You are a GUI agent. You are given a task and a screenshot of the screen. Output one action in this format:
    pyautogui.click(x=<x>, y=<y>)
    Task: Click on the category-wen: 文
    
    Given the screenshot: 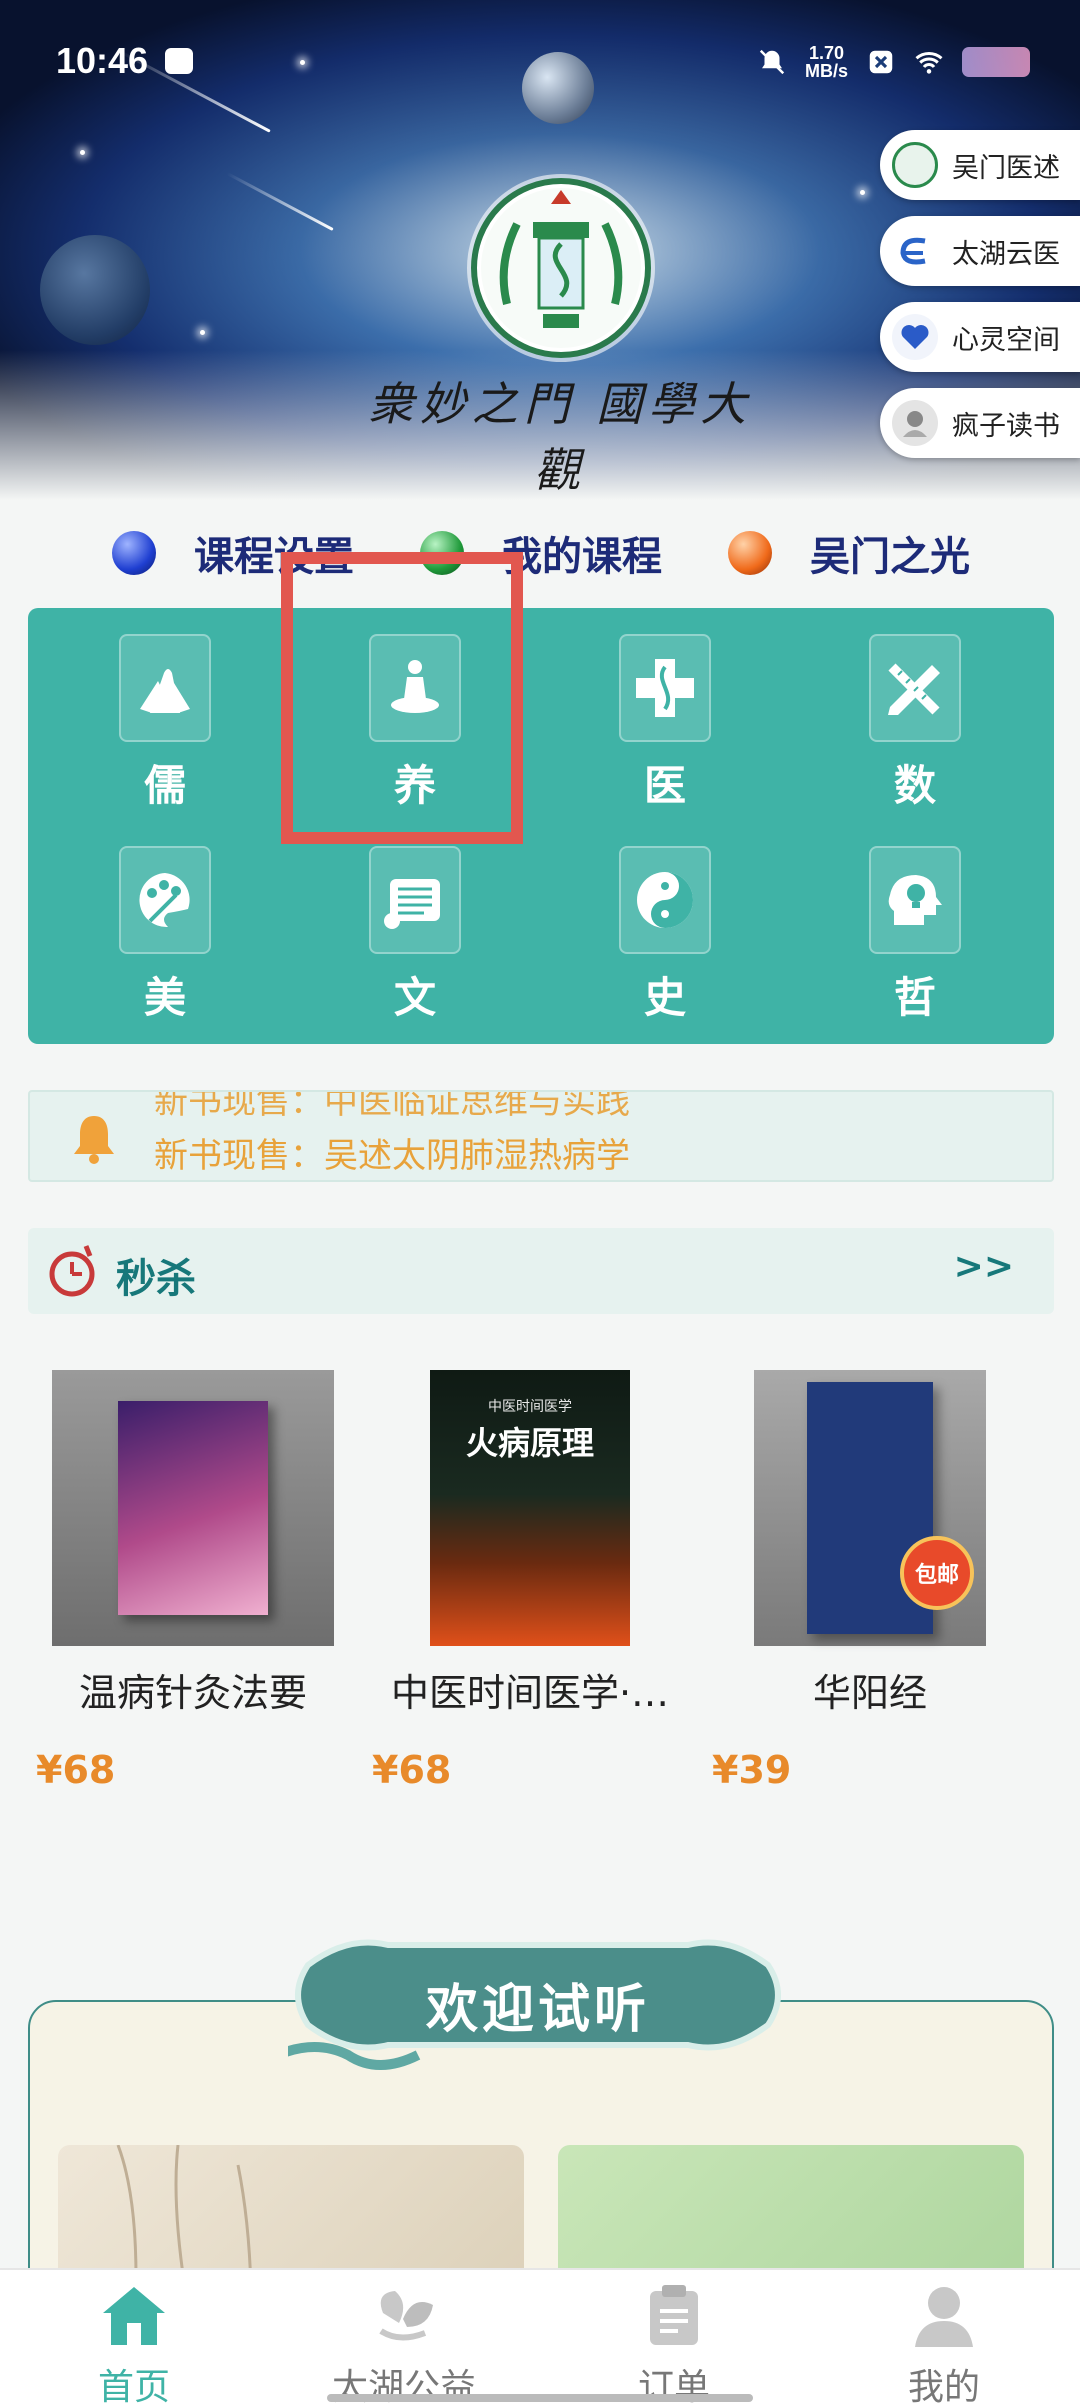 What is the action you would take?
    pyautogui.click(x=415, y=946)
    